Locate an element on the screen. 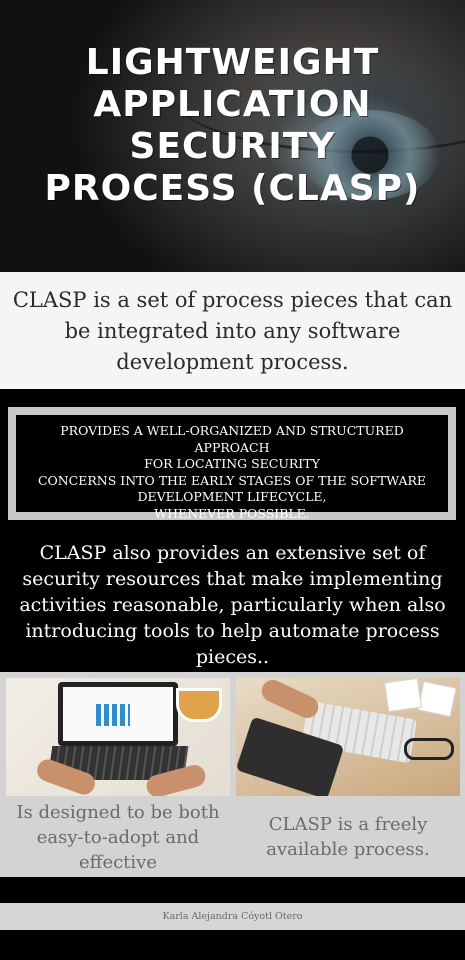  author-name: Karla Alejandra Cóyotl Otero is located at coordinates (232, 916).